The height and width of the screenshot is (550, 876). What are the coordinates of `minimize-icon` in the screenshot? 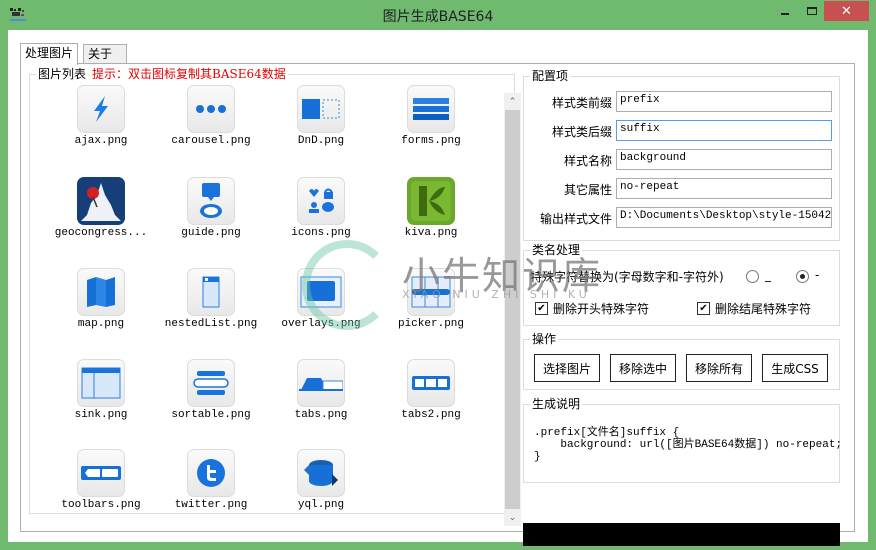 It's located at (785, 14).